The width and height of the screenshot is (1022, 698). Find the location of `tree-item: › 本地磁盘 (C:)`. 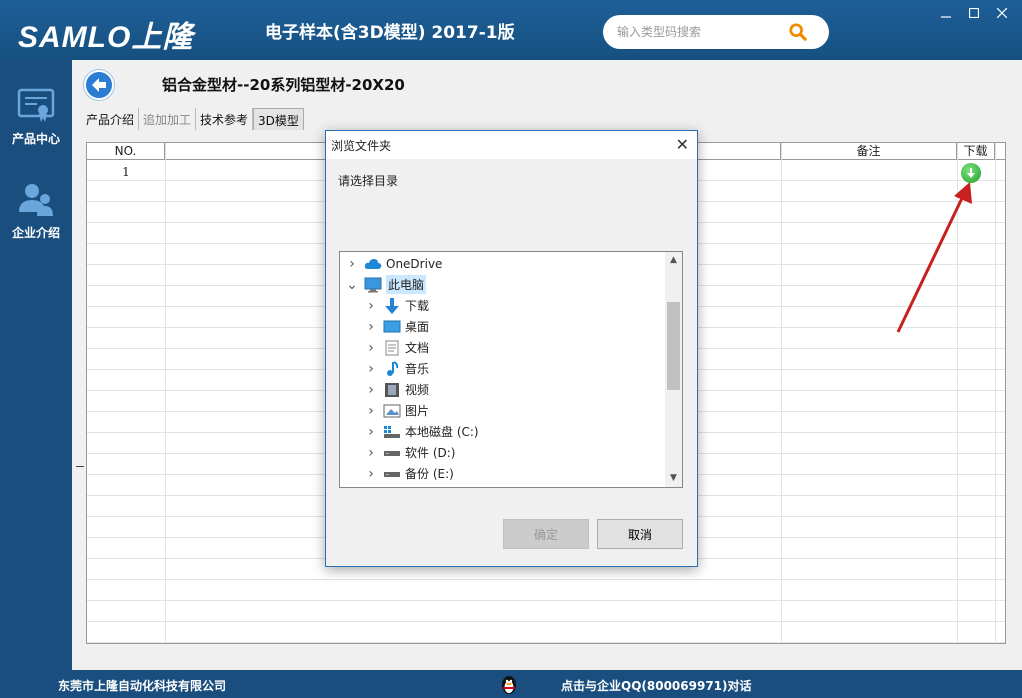

tree-item: › 本地磁盘 (C:) is located at coordinates (503, 431).